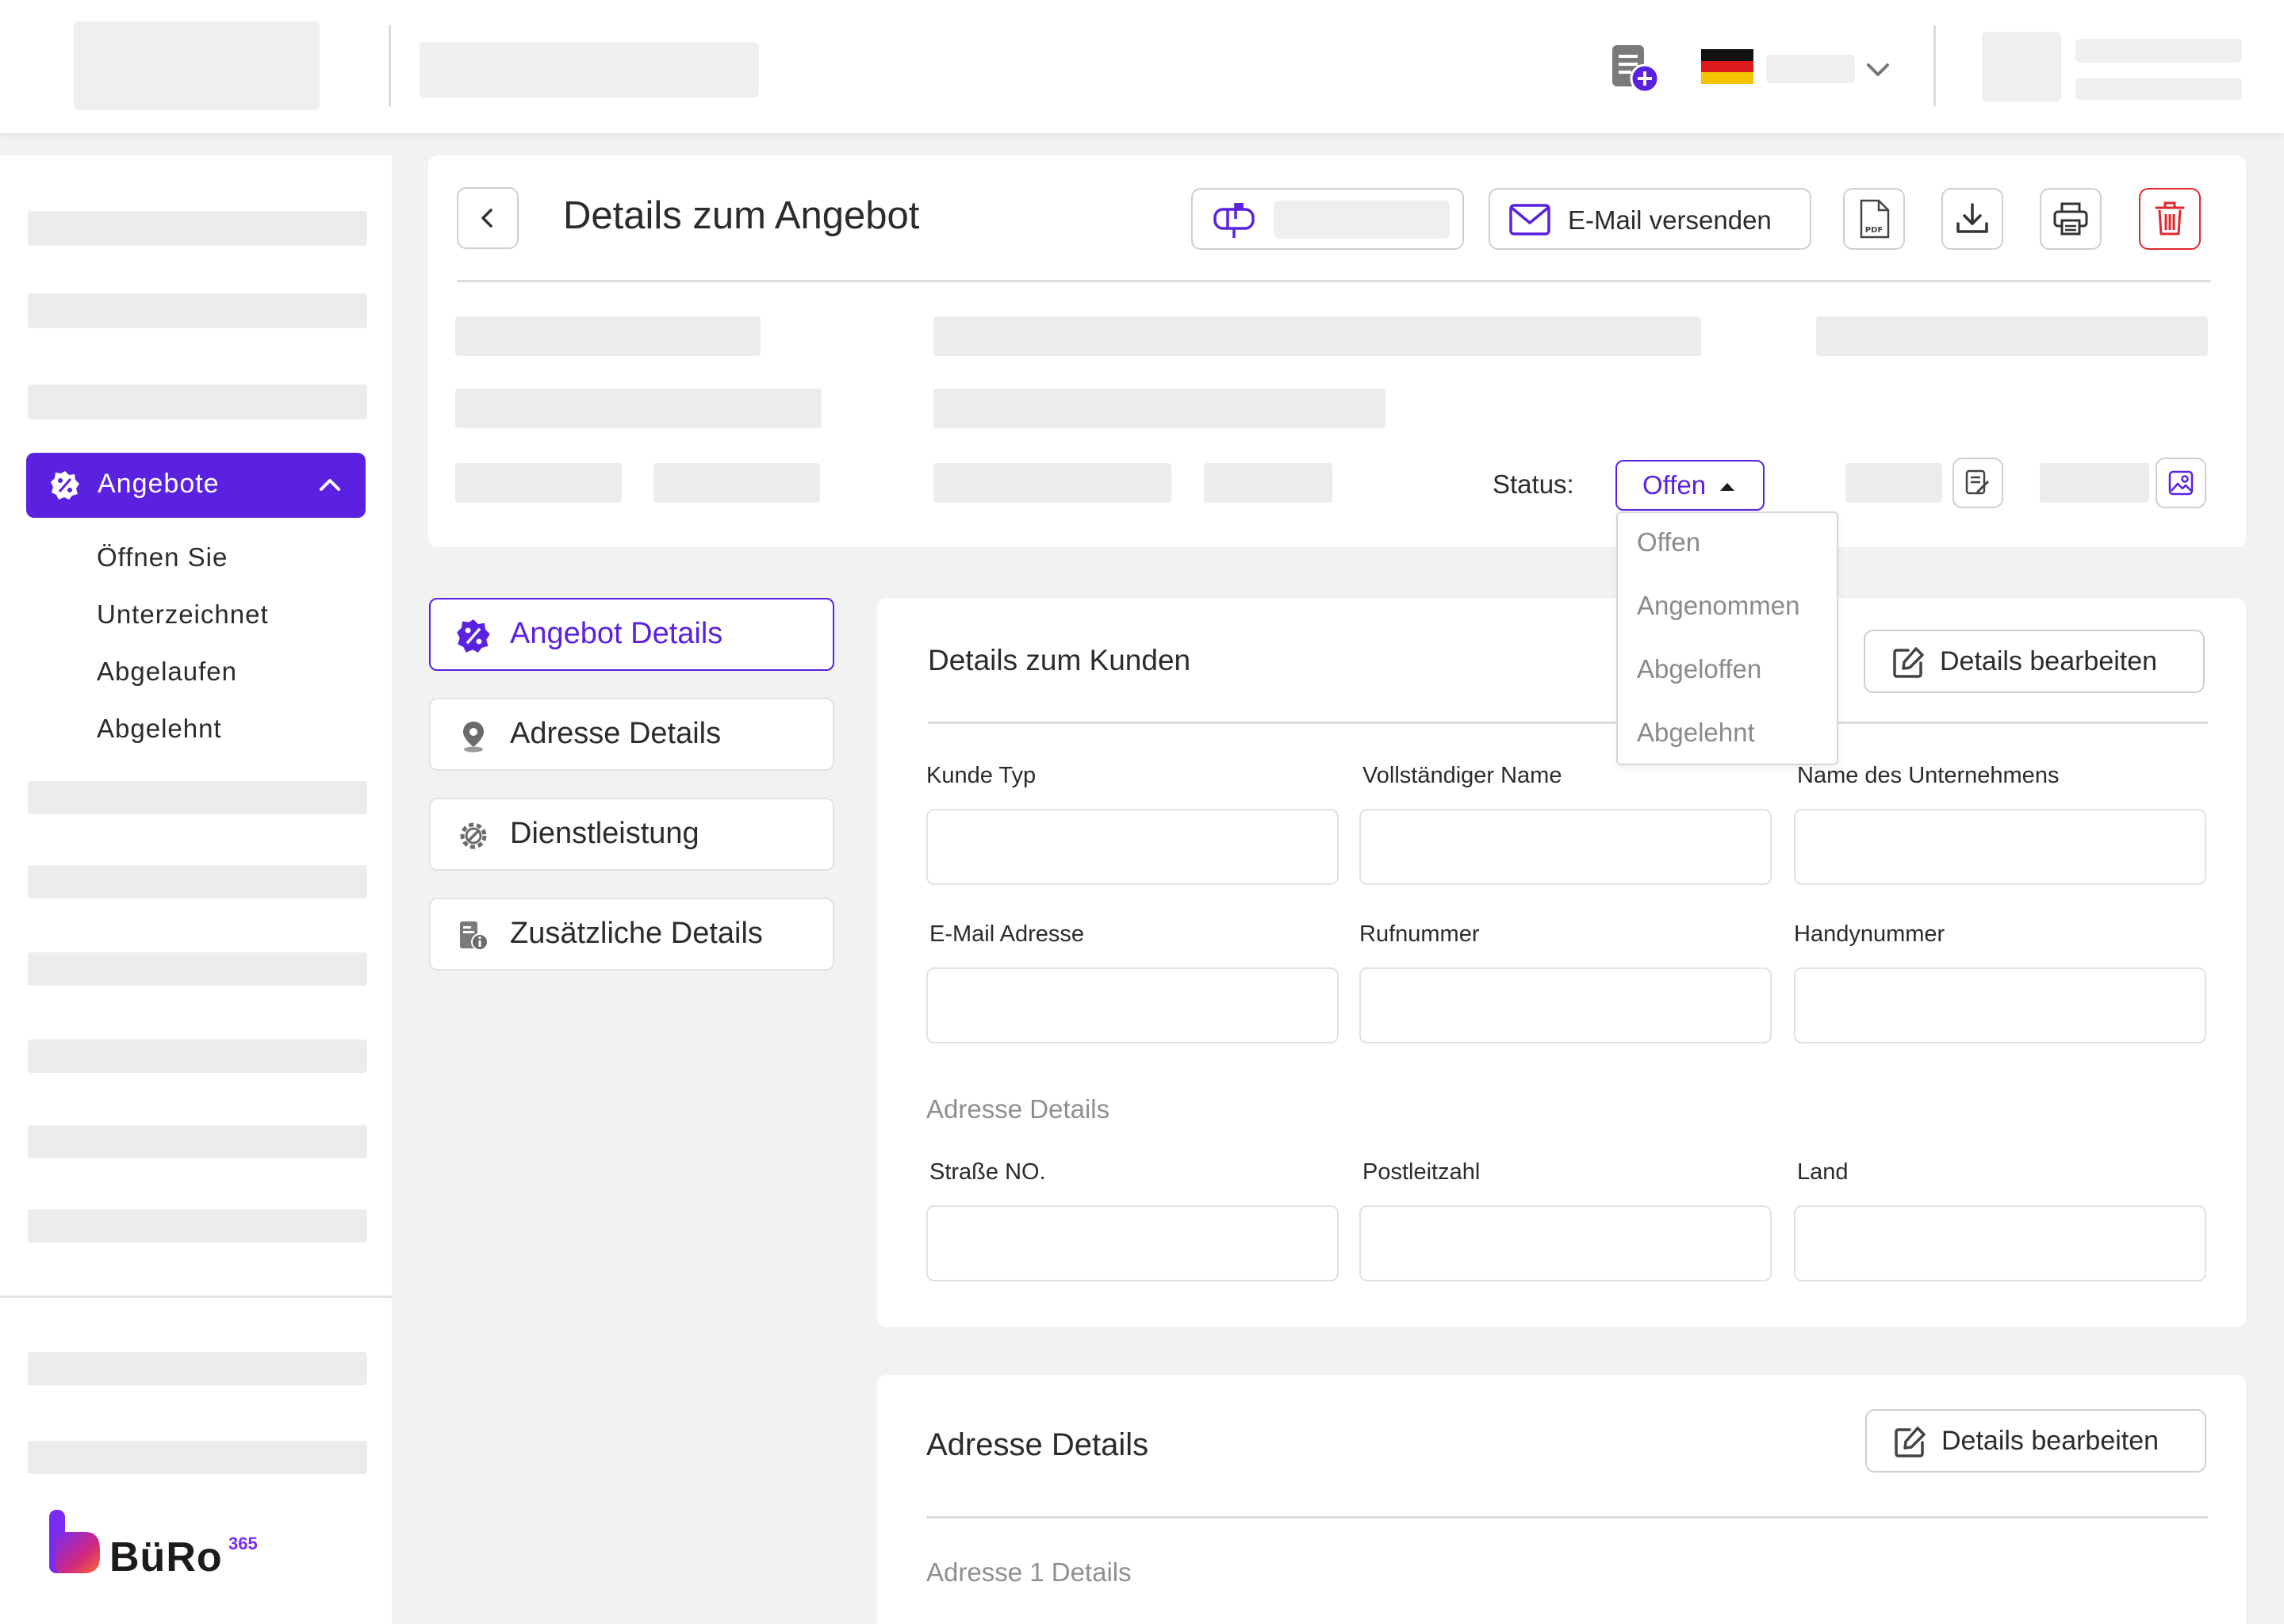 Image resolution: width=2284 pixels, height=1624 pixels. What do you see at coordinates (197, 65) in the screenshot?
I see `brand-placeholder` at bounding box center [197, 65].